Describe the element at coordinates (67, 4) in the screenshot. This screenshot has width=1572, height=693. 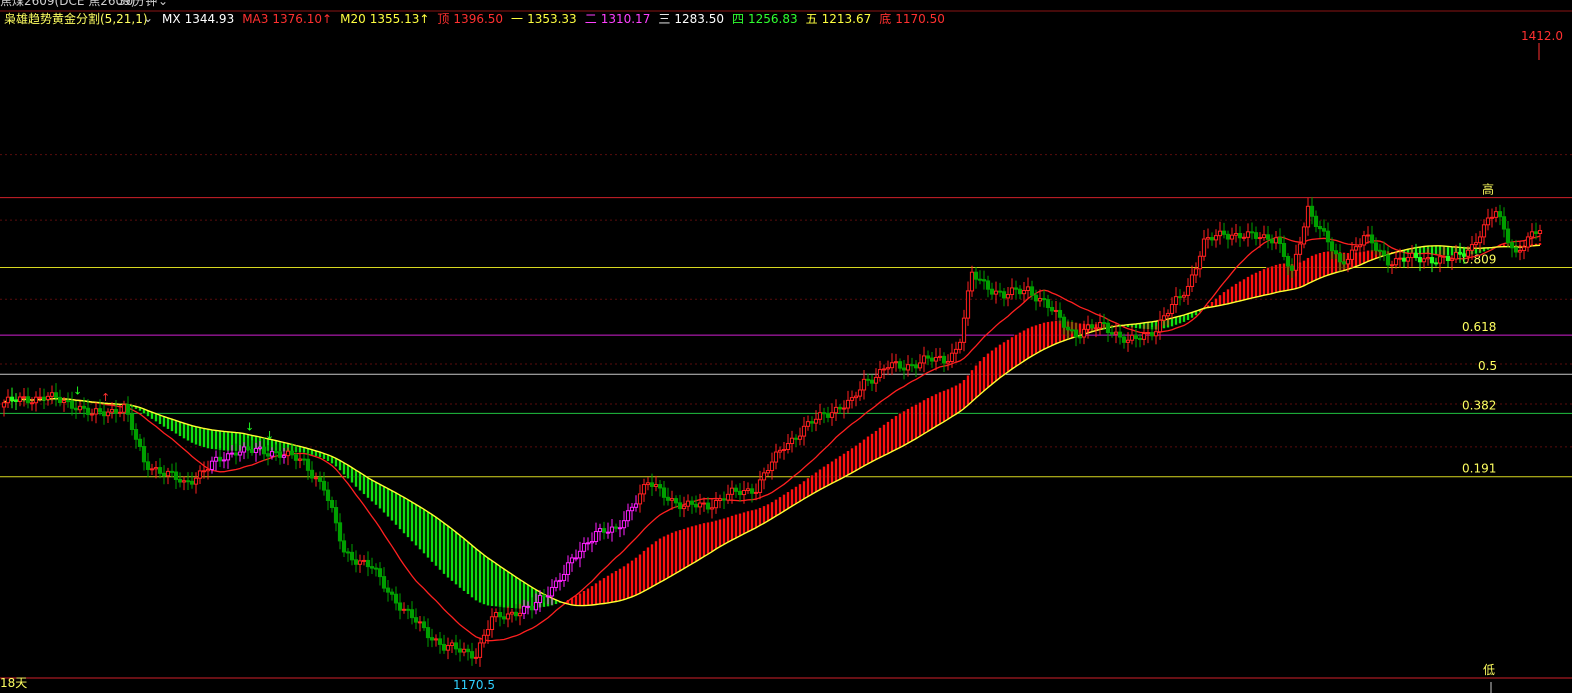
I see `symbol-title: 焦煤2609(DCE 焦2609)` at that location.